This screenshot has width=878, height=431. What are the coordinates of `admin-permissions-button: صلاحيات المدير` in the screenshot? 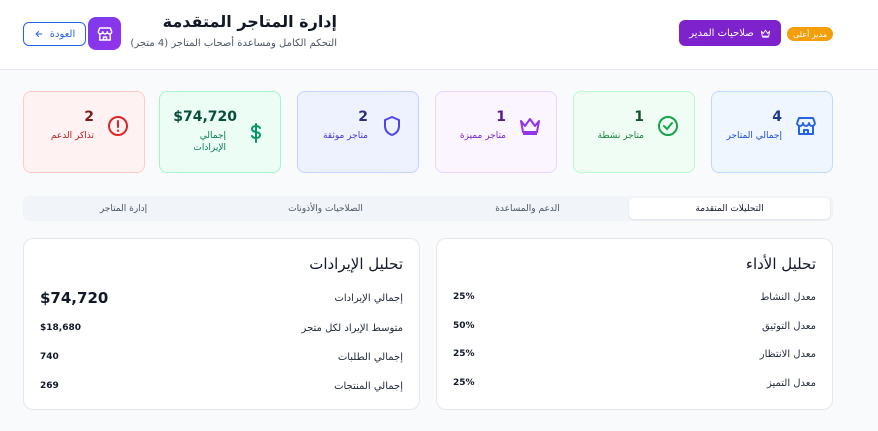 It's located at (730, 33).